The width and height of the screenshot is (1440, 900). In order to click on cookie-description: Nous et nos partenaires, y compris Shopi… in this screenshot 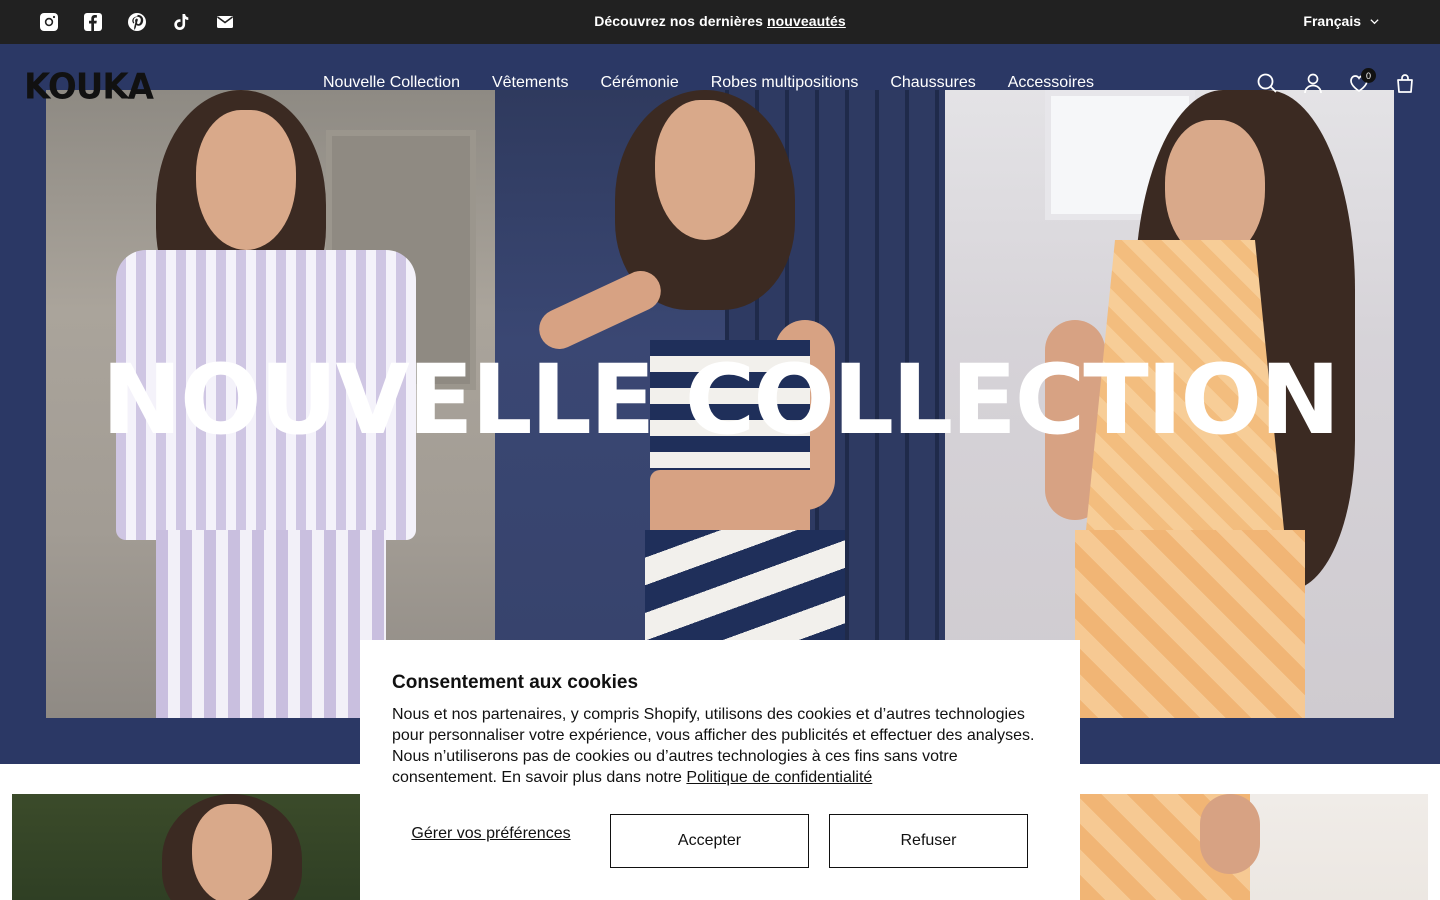, I will do `click(722, 746)`.